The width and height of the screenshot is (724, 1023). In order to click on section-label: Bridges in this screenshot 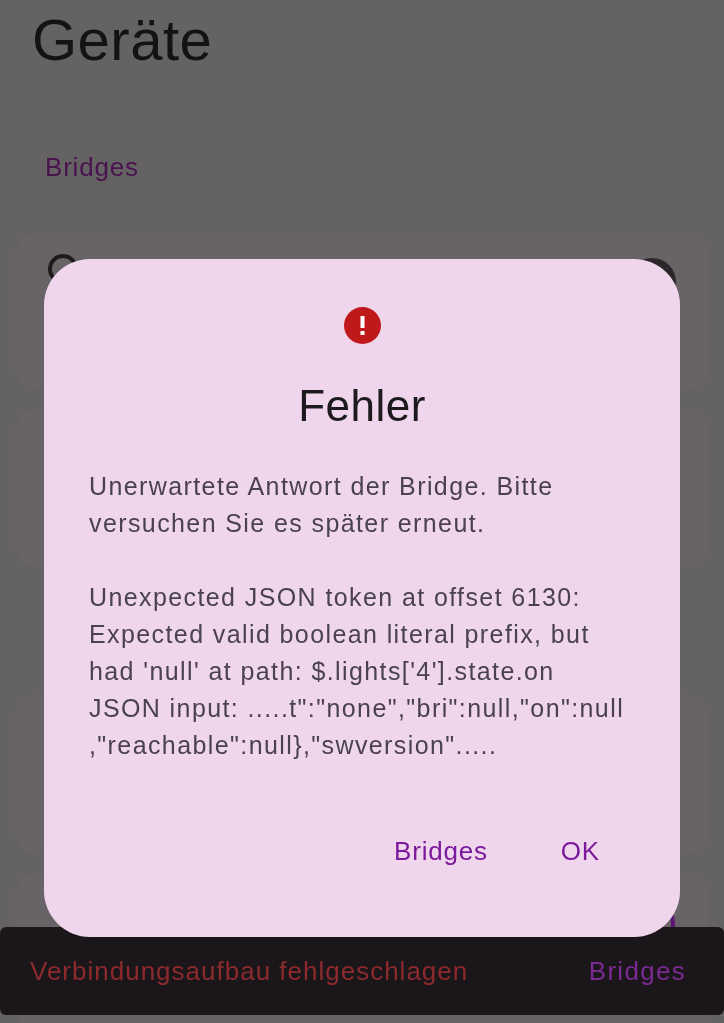, I will do `click(92, 167)`.